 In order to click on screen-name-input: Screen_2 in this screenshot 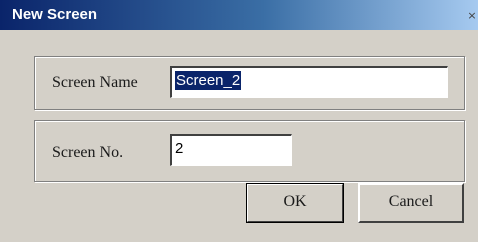, I will do `click(309, 82)`.